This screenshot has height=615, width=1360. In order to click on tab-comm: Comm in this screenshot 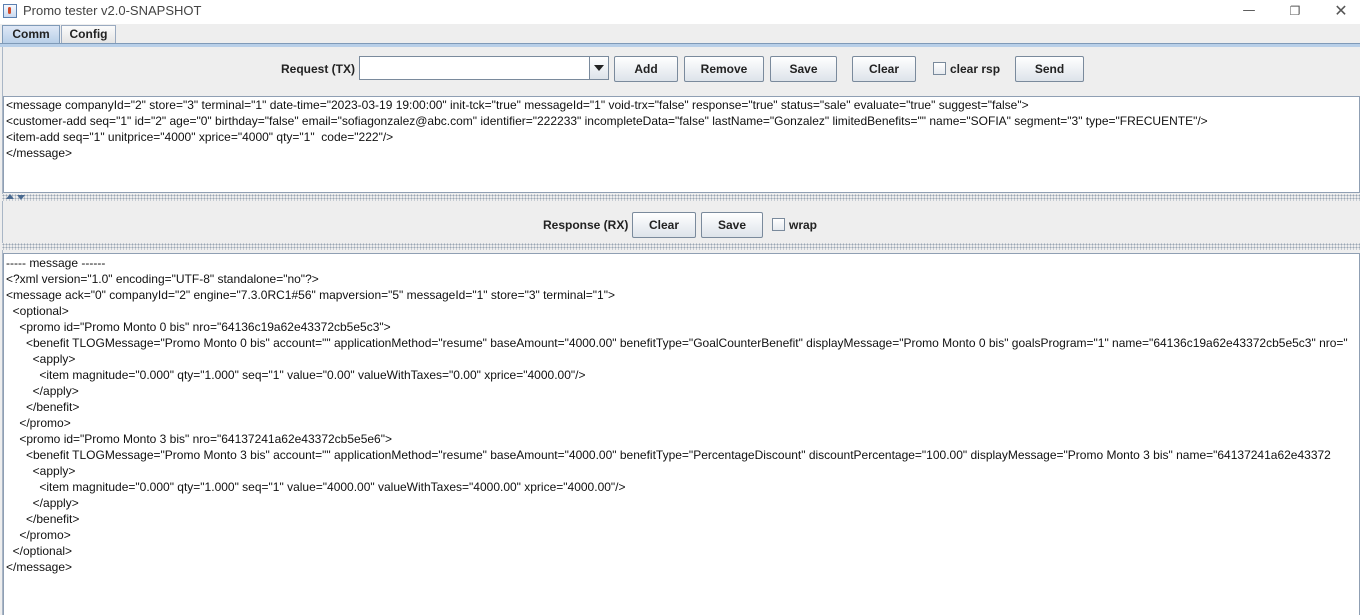, I will do `click(31, 34)`.